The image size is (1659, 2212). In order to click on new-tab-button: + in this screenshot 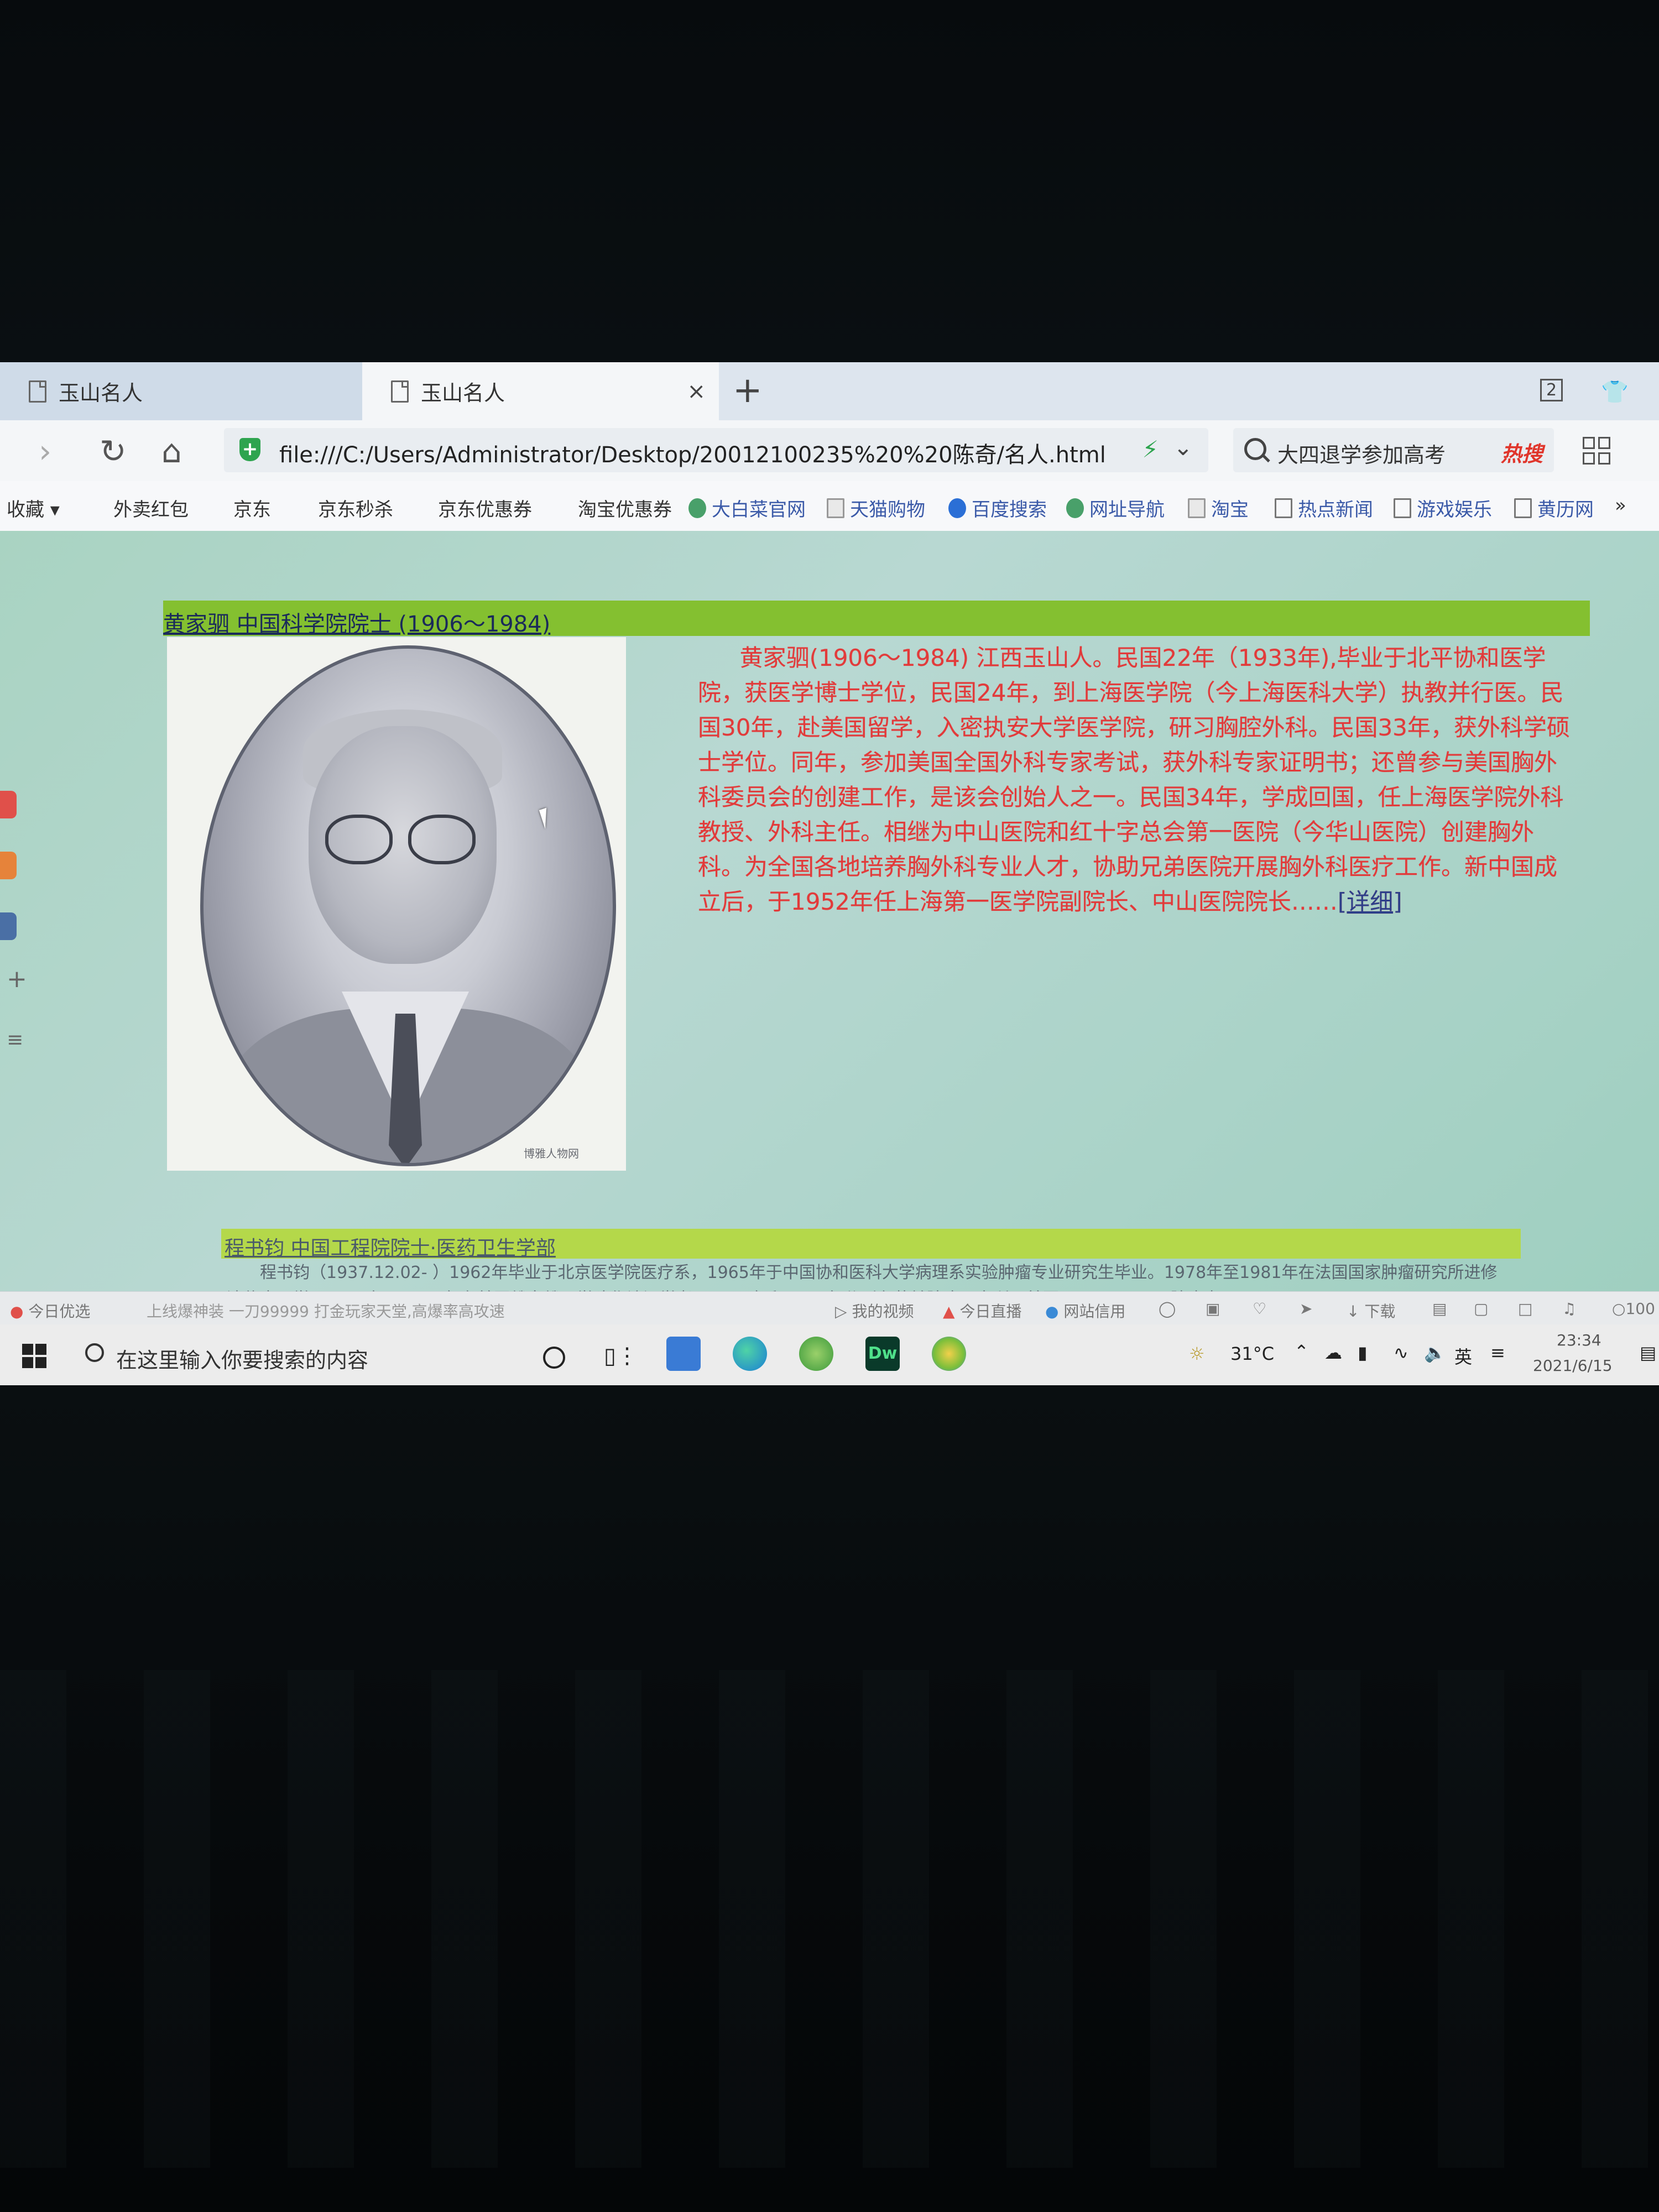, I will do `click(748, 391)`.